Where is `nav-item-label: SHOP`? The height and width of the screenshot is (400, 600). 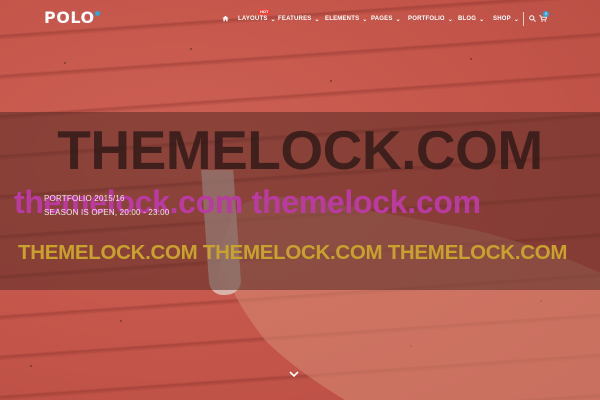
nav-item-label: SHOP is located at coordinates (502, 19).